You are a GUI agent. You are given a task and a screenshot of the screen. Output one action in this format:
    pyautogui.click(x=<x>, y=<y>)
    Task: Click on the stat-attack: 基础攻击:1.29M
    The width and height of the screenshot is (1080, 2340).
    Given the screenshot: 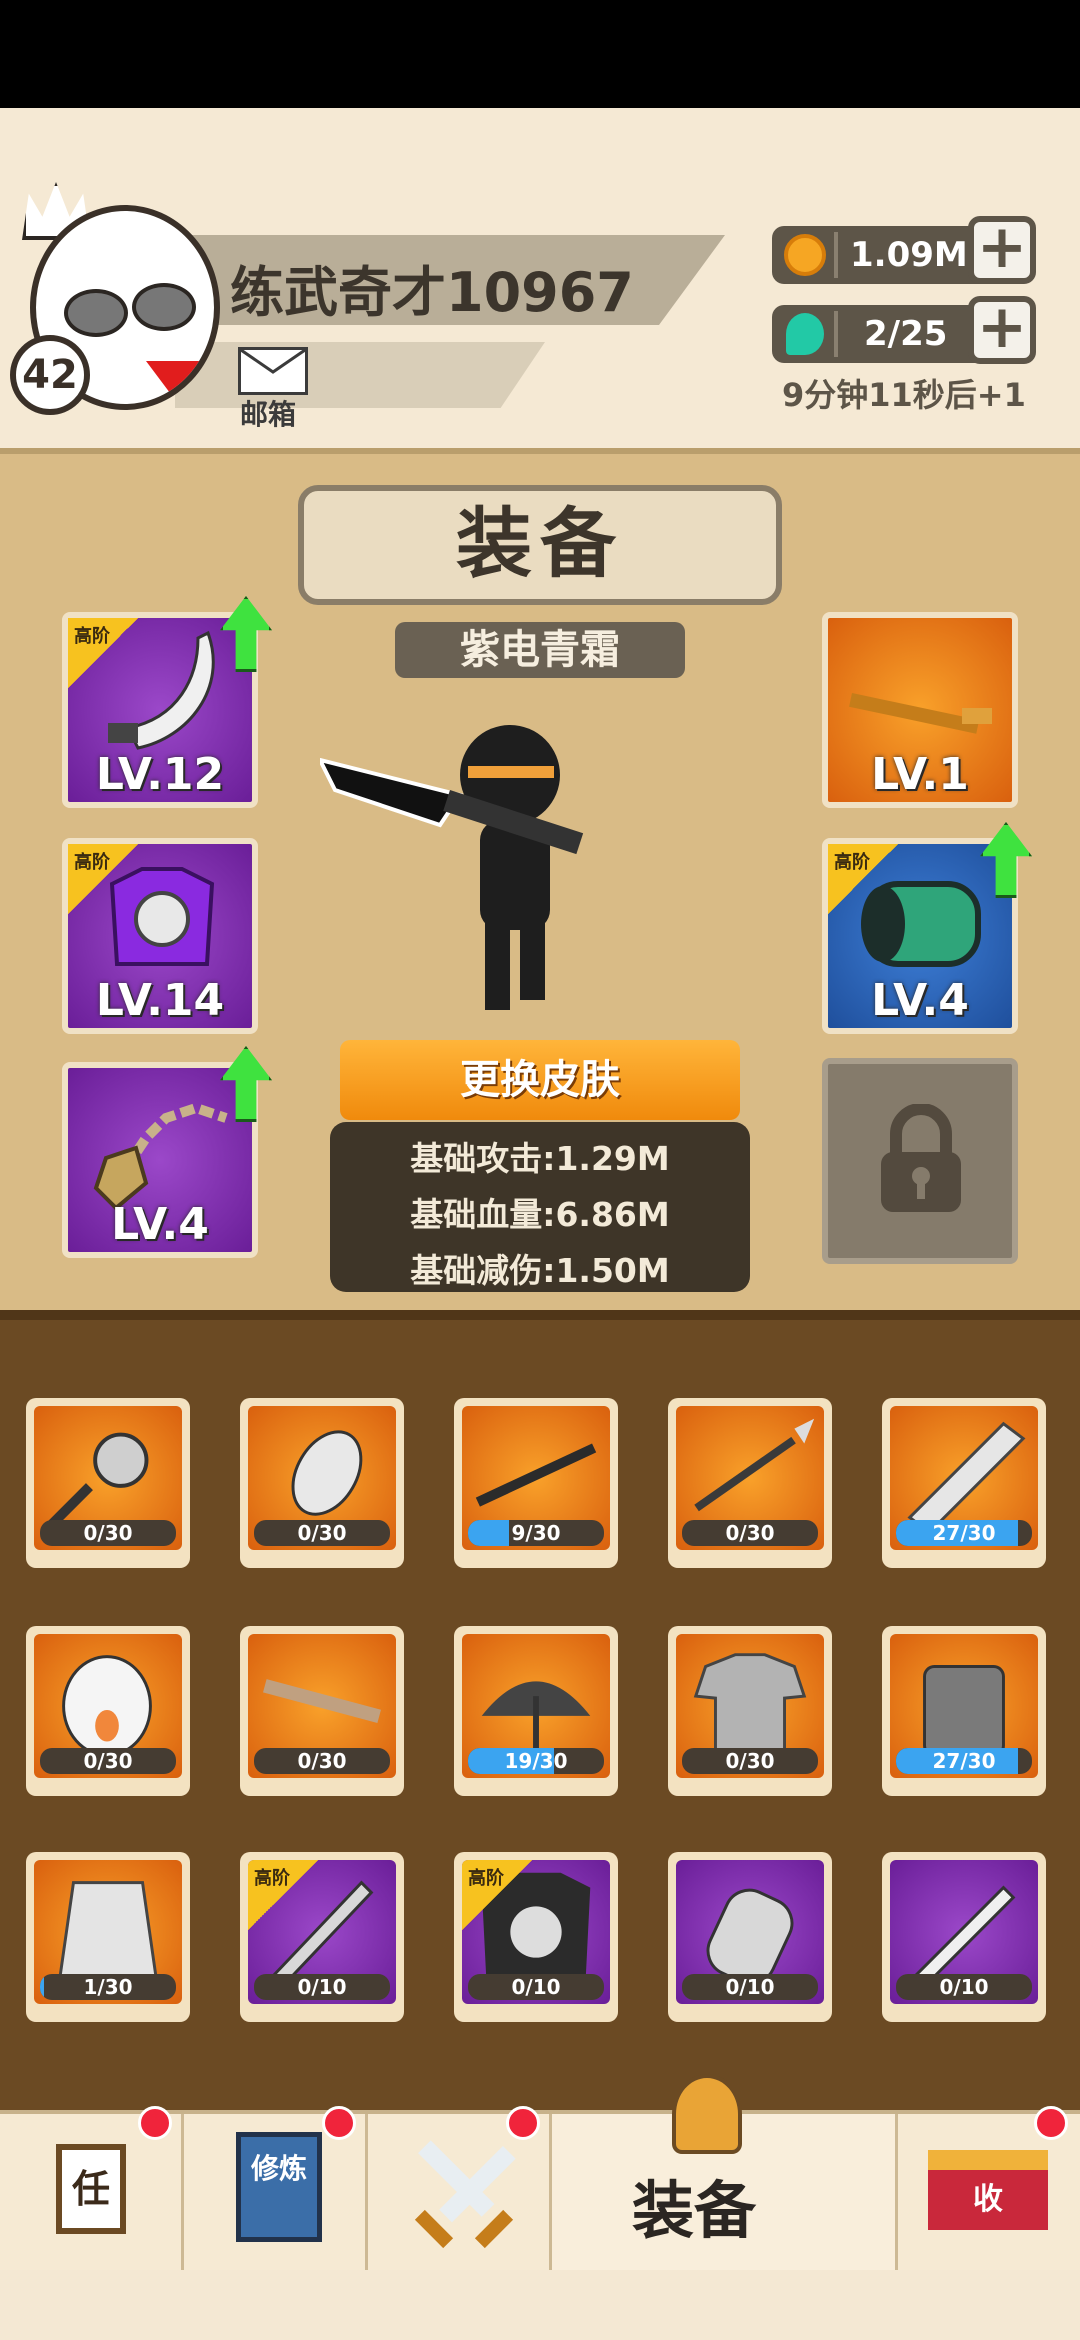 What is the action you would take?
    pyautogui.click(x=540, y=1158)
    